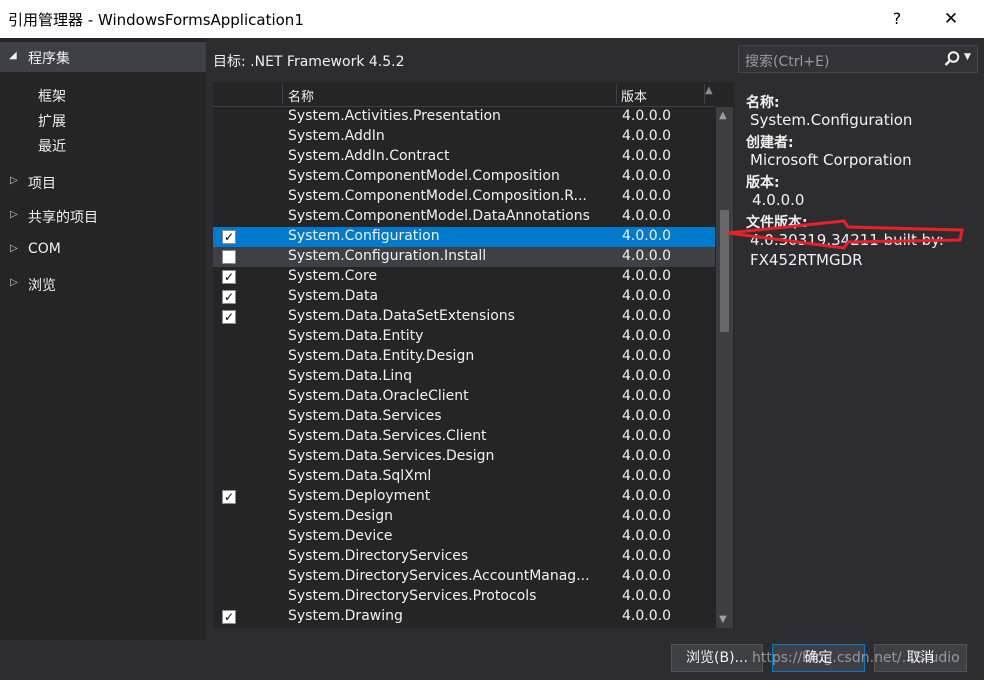 The image size is (984, 680). What do you see at coordinates (49, 59) in the screenshot?
I see `sidebar-header-label: 程序集` at bounding box center [49, 59].